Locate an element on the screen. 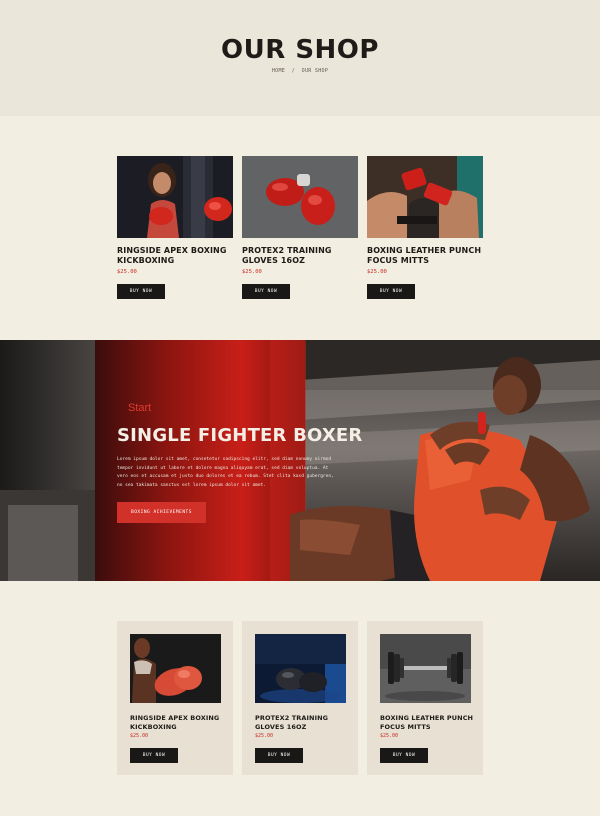  page-title: OUR SHOP is located at coordinates (300, 50).